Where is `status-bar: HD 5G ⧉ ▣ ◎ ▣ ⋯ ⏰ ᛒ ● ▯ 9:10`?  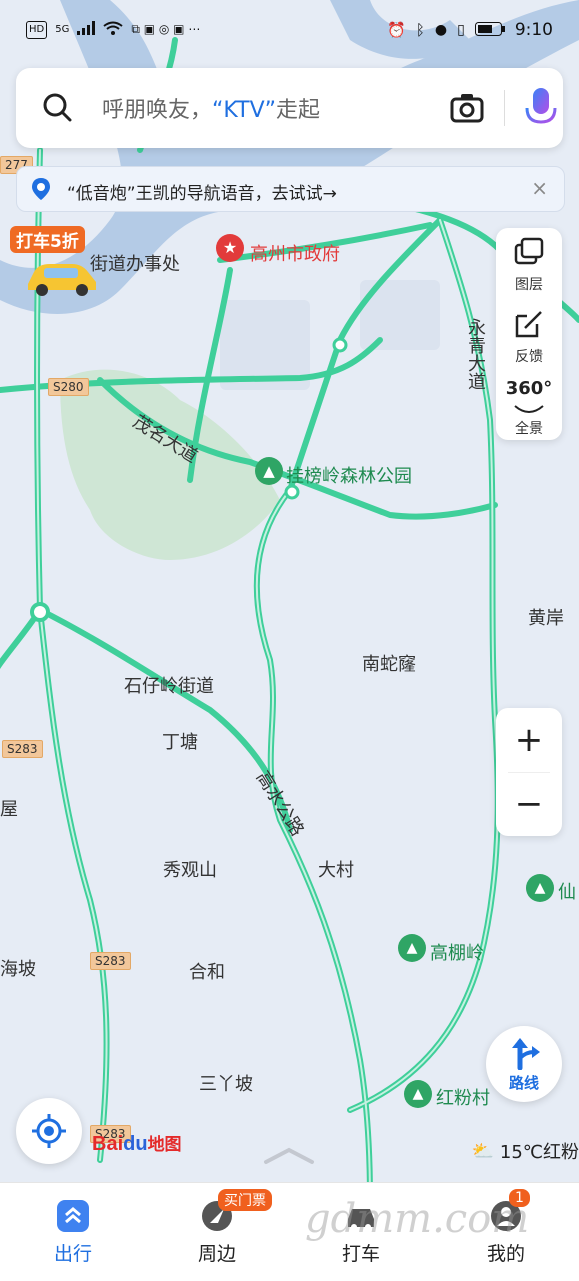 status-bar: HD 5G ⧉ ▣ ◎ ▣ ⋯ ⏰ ᛒ ● ▯ 9:10 is located at coordinates (289, 31).